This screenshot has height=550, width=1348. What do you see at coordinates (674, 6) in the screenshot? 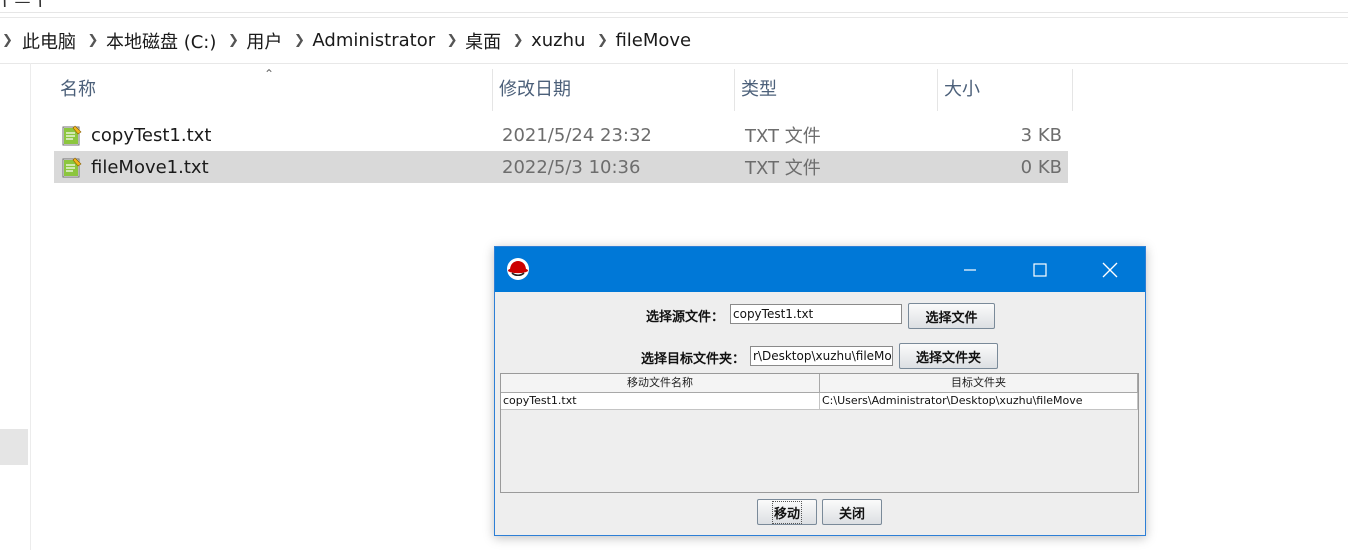
I see `explorer-top-strip: ٲ — ٲ` at bounding box center [674, 6].